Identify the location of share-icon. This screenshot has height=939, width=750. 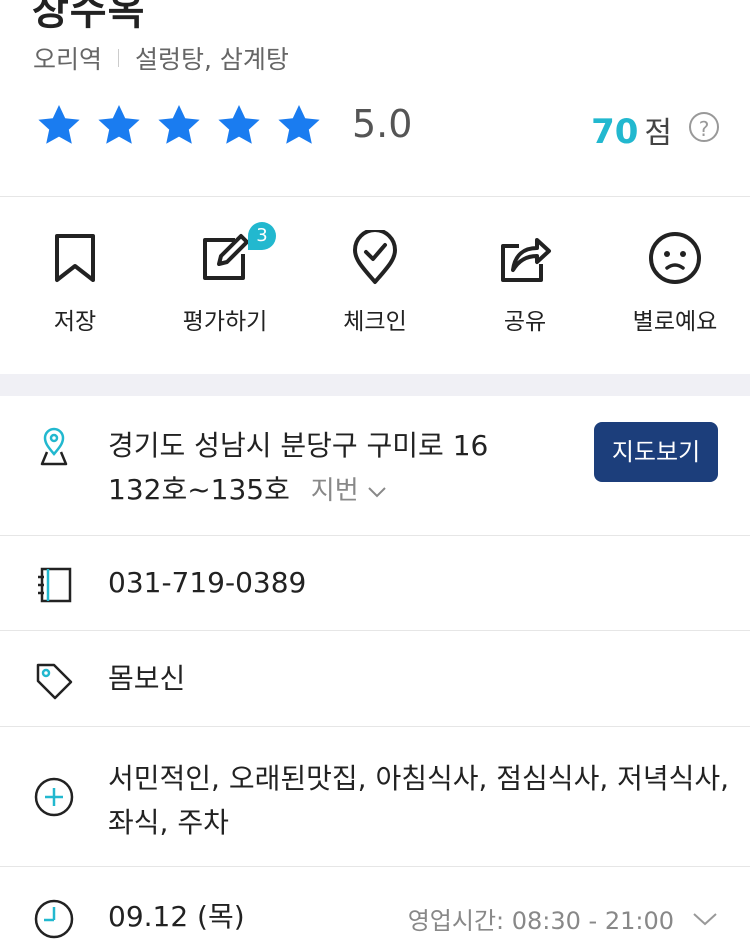
(526, 260).